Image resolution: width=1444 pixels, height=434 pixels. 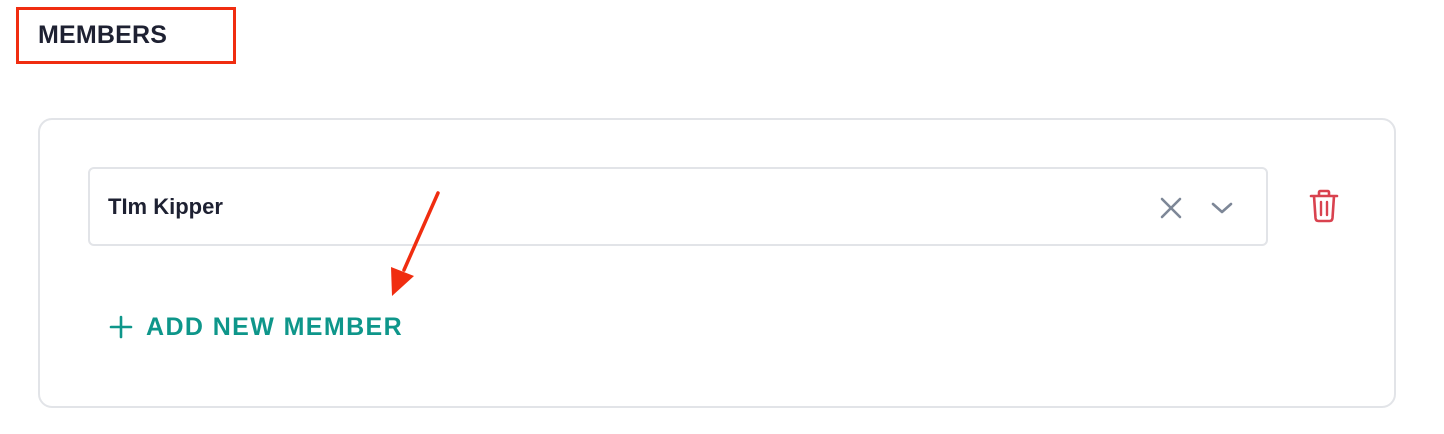 I want to click on close-icon, so click(x=1171, y=208).